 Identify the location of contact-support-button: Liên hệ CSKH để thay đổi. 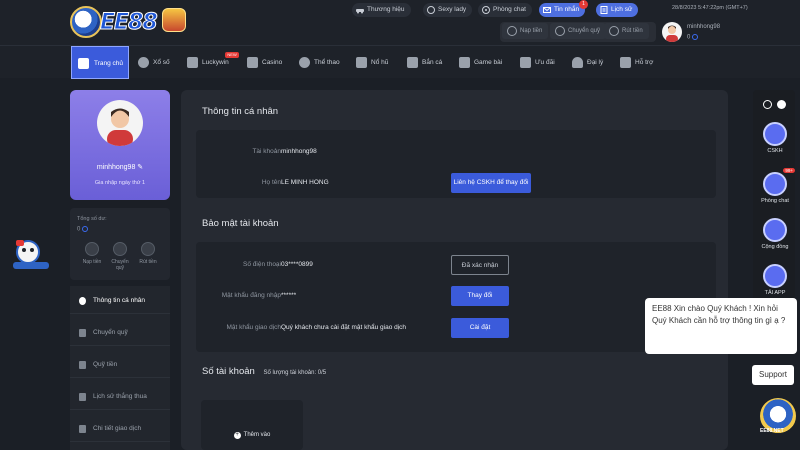
(491, 183).